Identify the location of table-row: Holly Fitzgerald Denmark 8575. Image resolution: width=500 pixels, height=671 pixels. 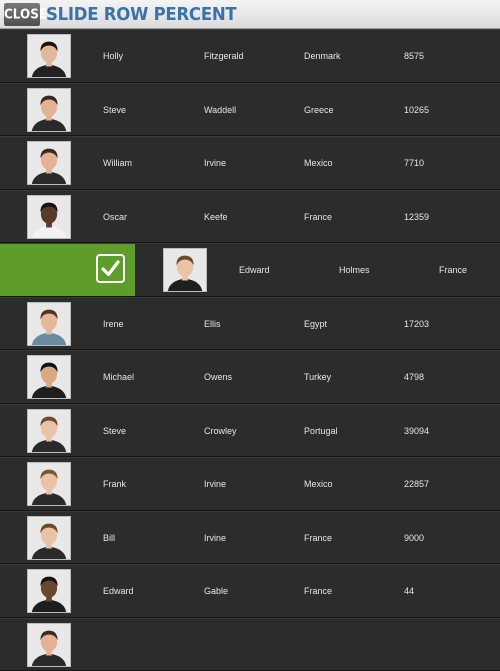
(250, 56).